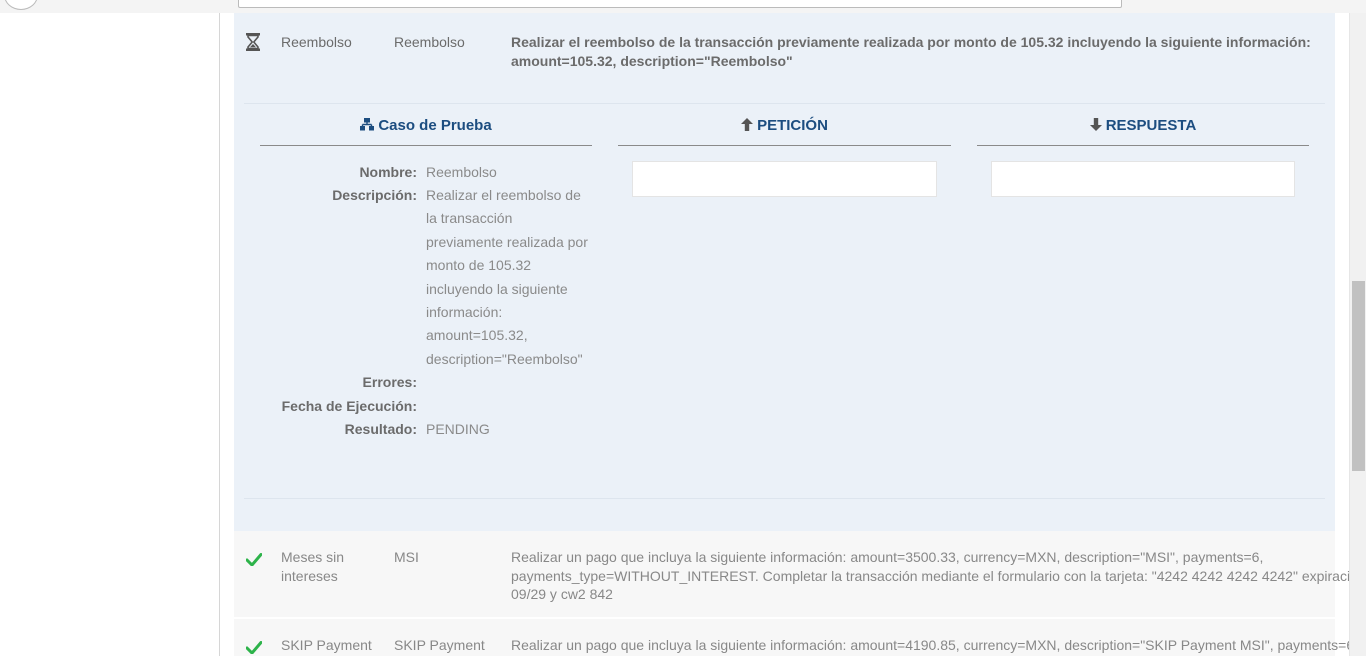 This screenshot has height=656, width=1366. I want to click on test-short-name: MSI, so click(406, 557).